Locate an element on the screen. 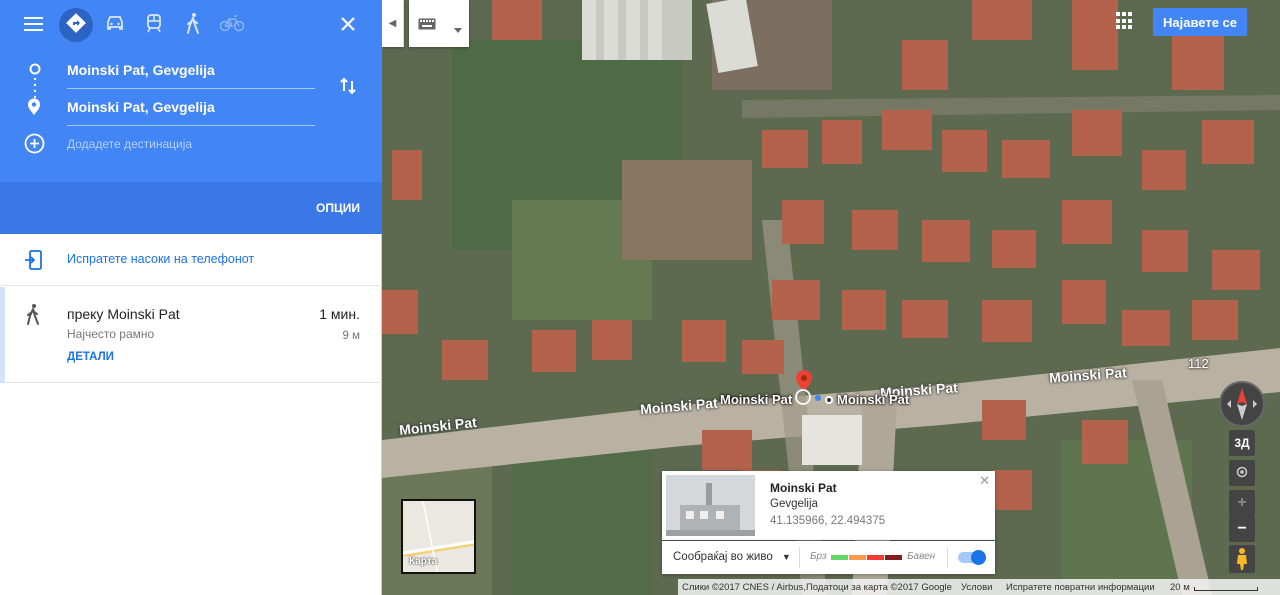  route-distance: 9 м is located at coordinates (351, 336).